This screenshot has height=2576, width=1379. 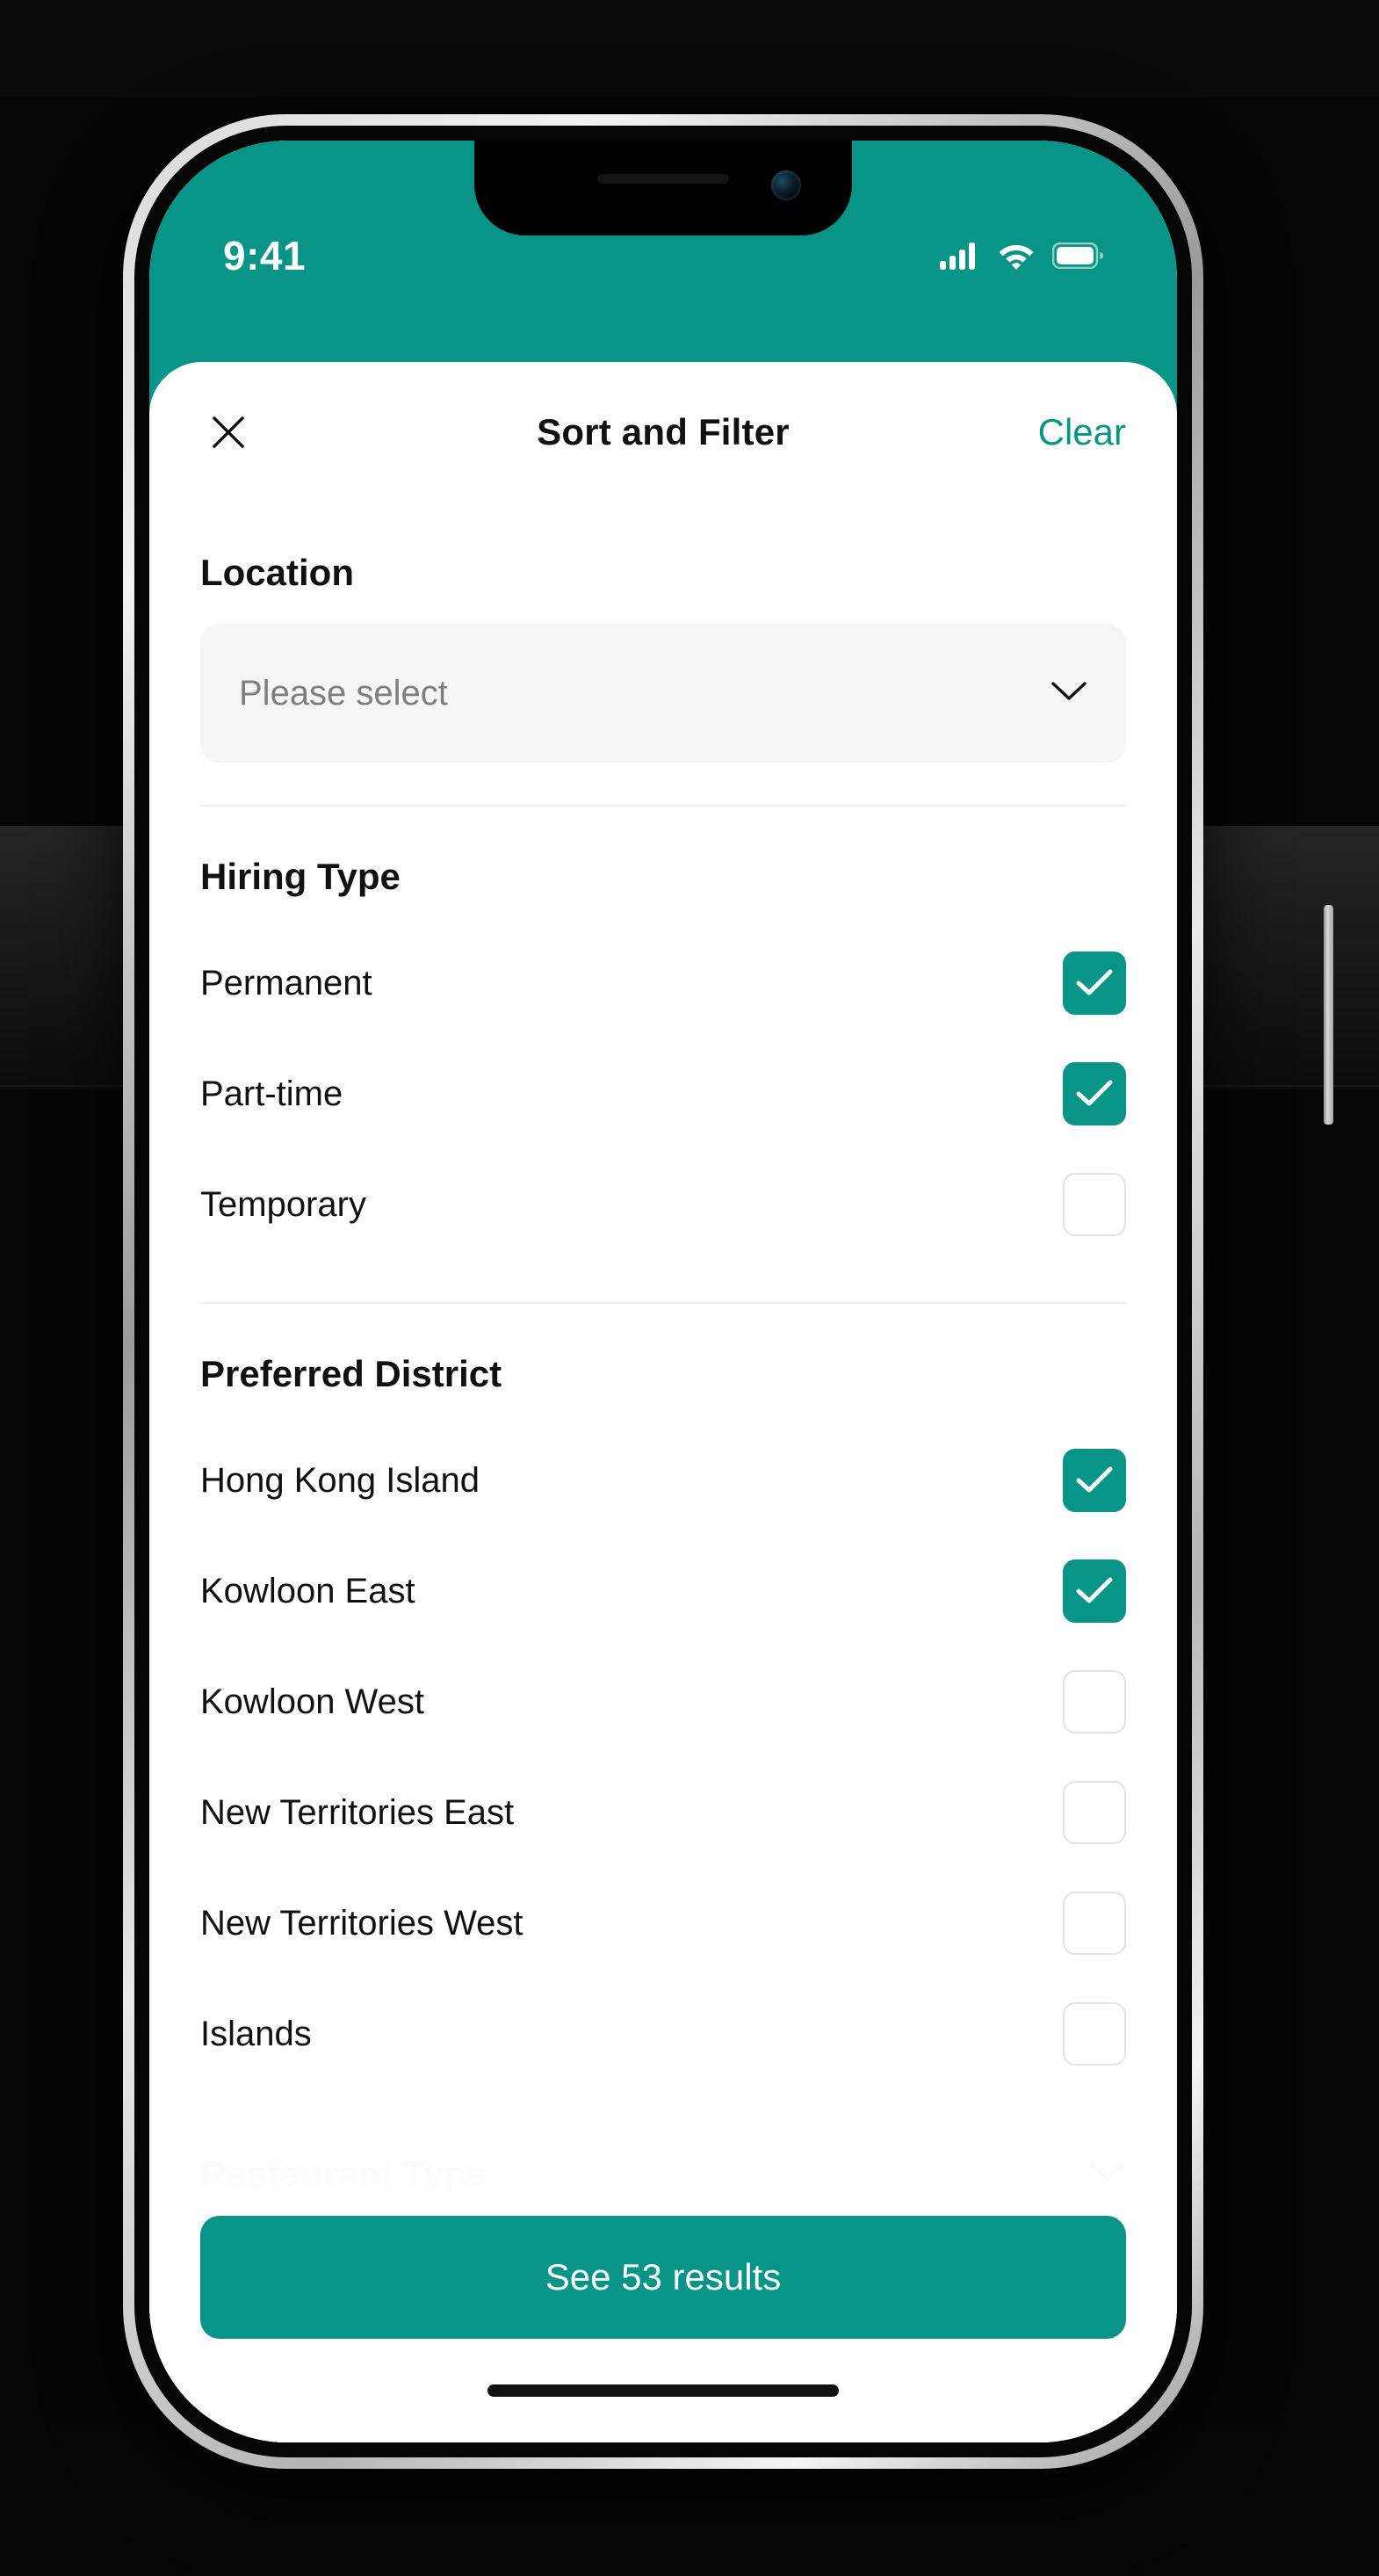 I want to click on page-title: Sort and Filter, so click(x=663, y=431).